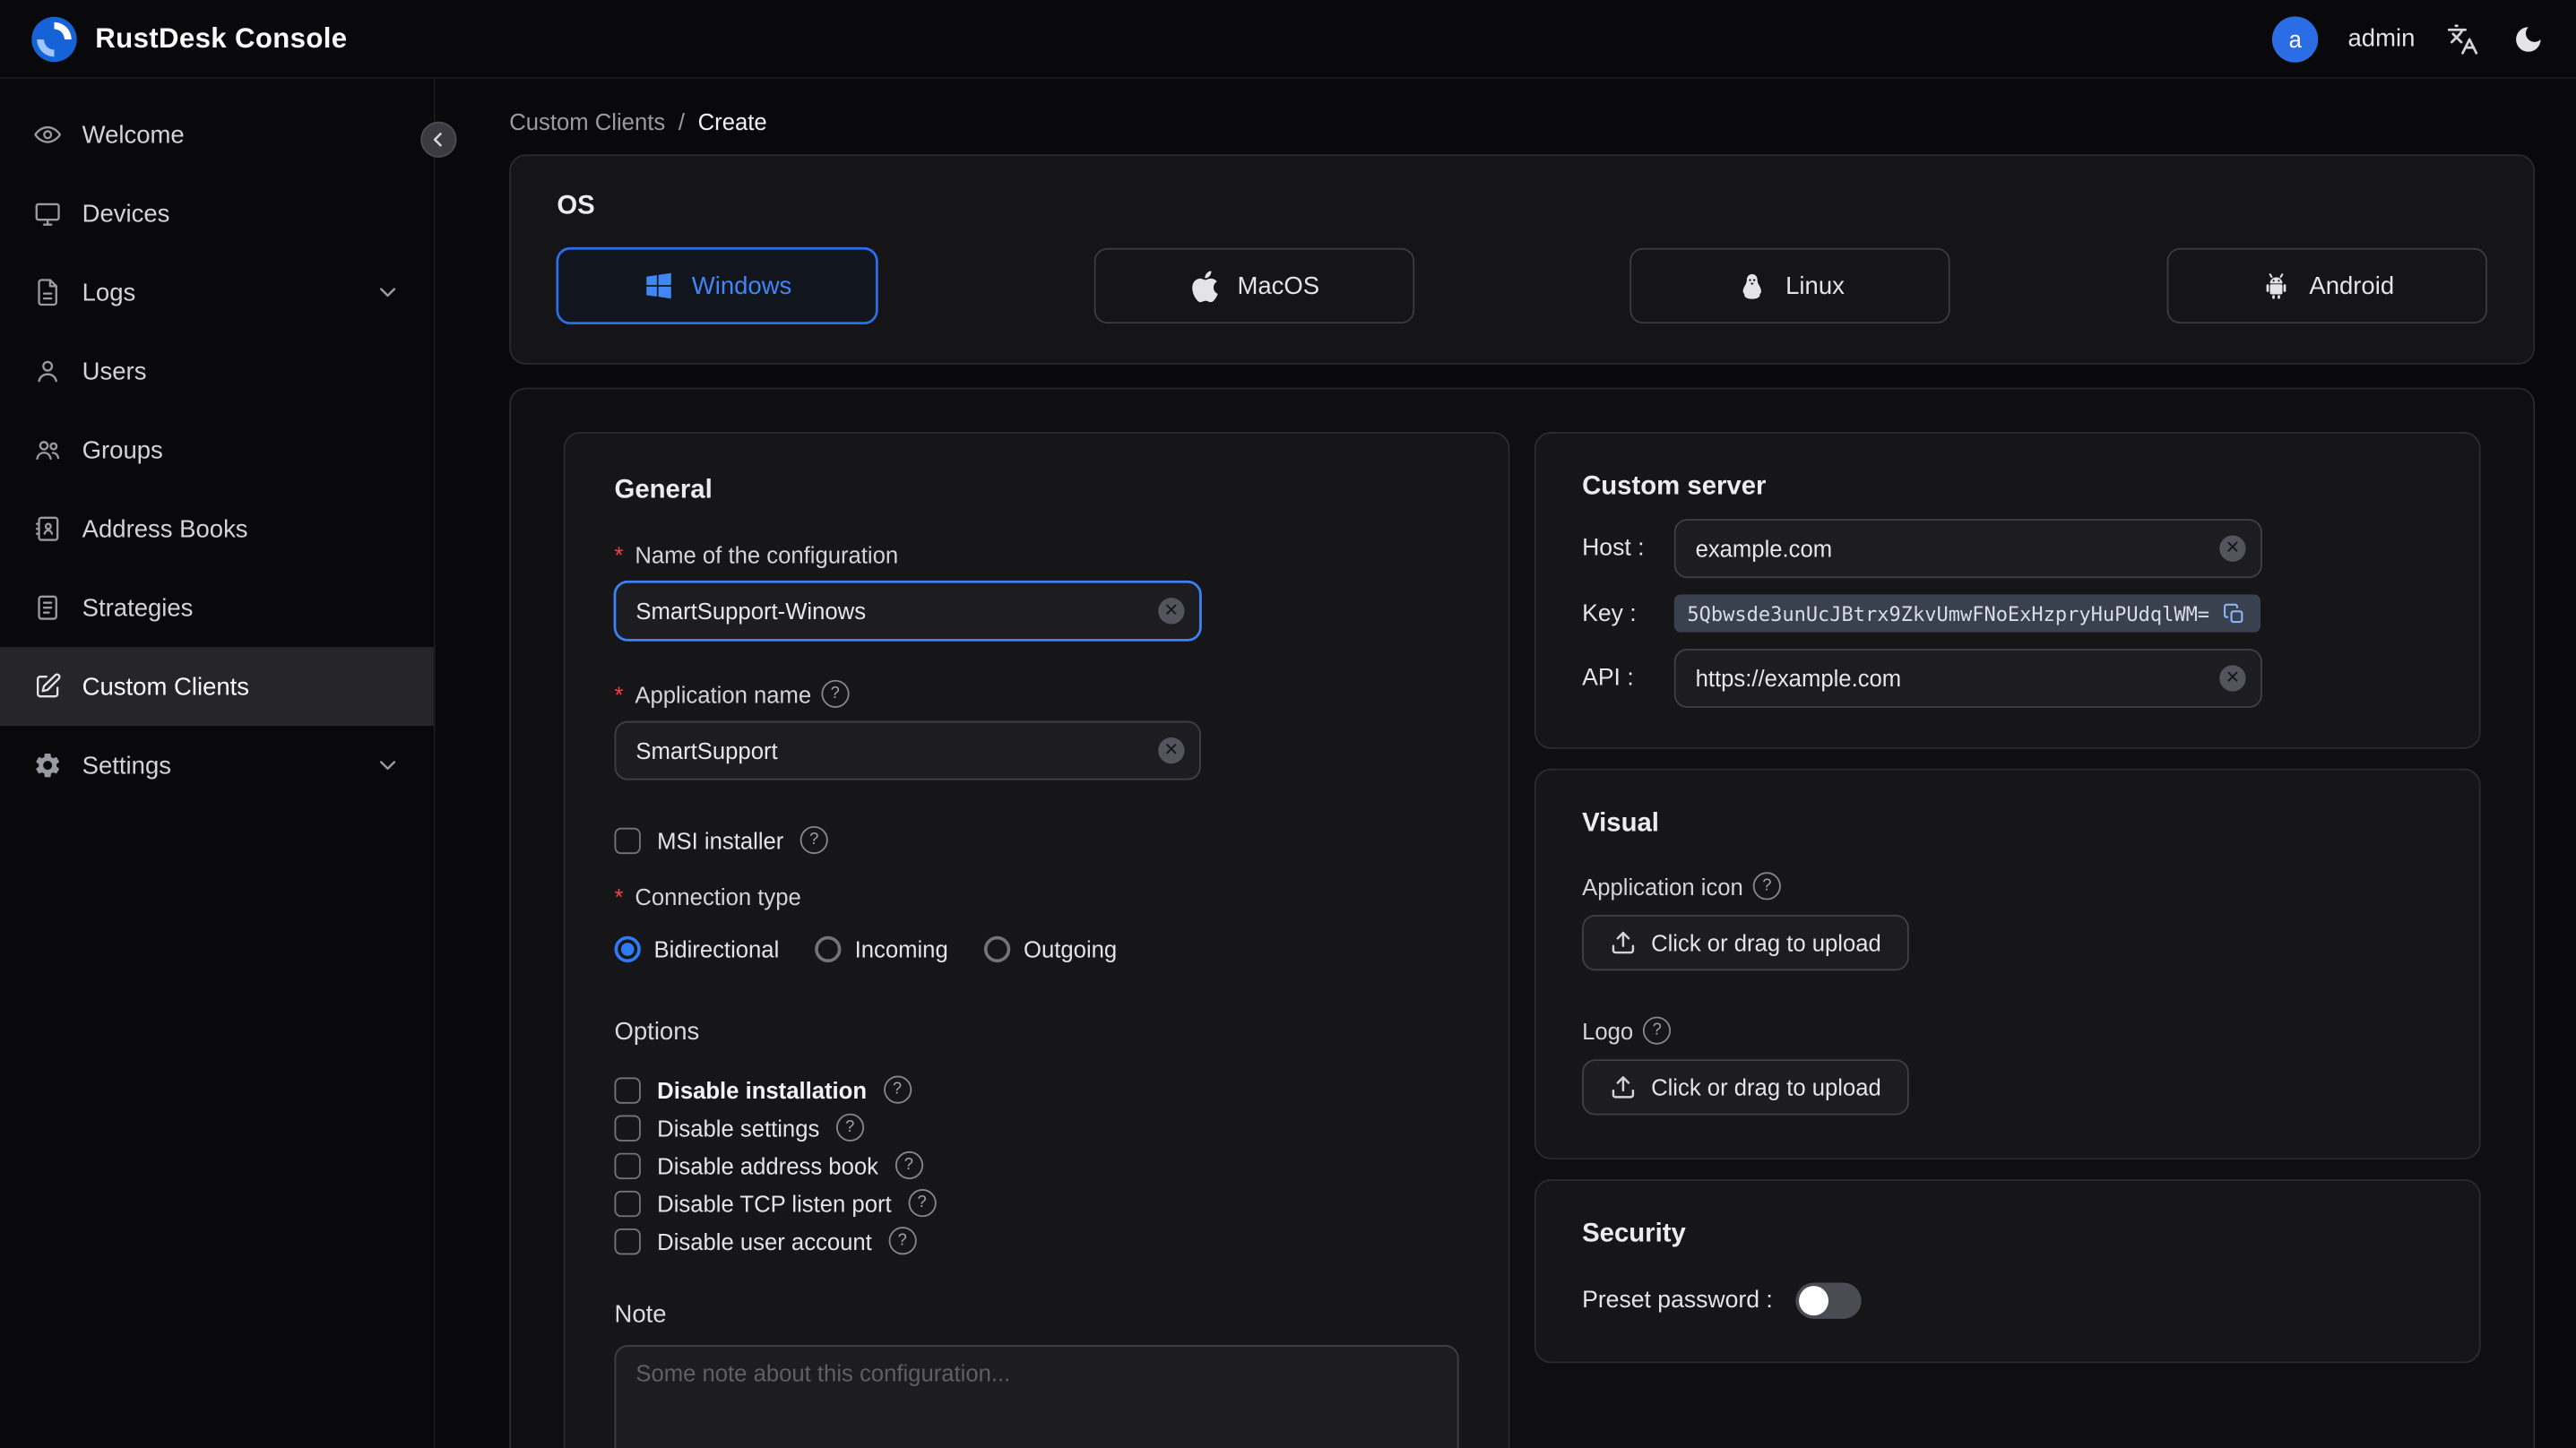 This screenshot has width=2576, height=1448. What do you see at coordinates (627, 1165) in the screenshot?
I see `disable-address-book-checkbox` at bounding box center [627, 1165].